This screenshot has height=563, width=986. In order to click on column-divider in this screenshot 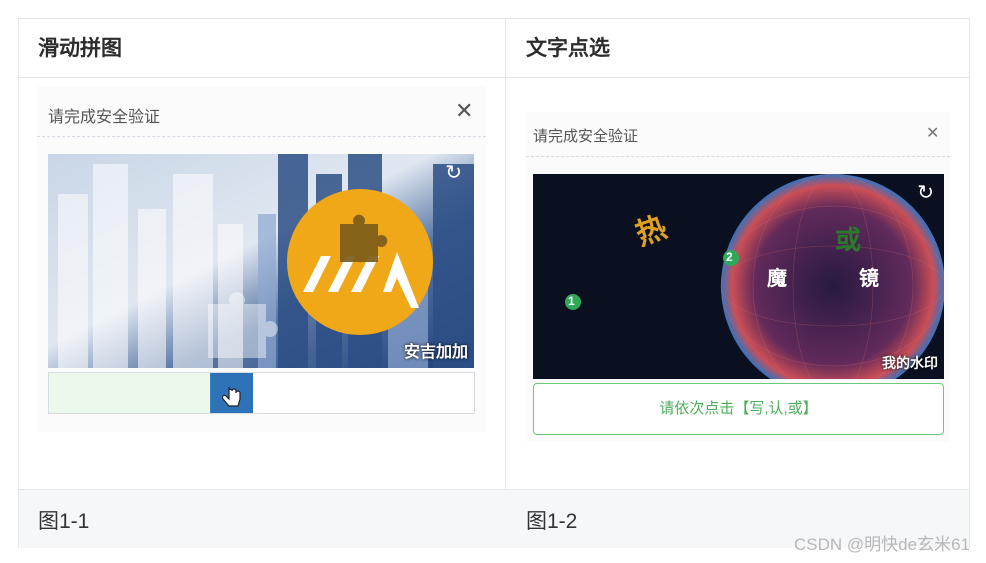, I will do `click(505, 283)`.